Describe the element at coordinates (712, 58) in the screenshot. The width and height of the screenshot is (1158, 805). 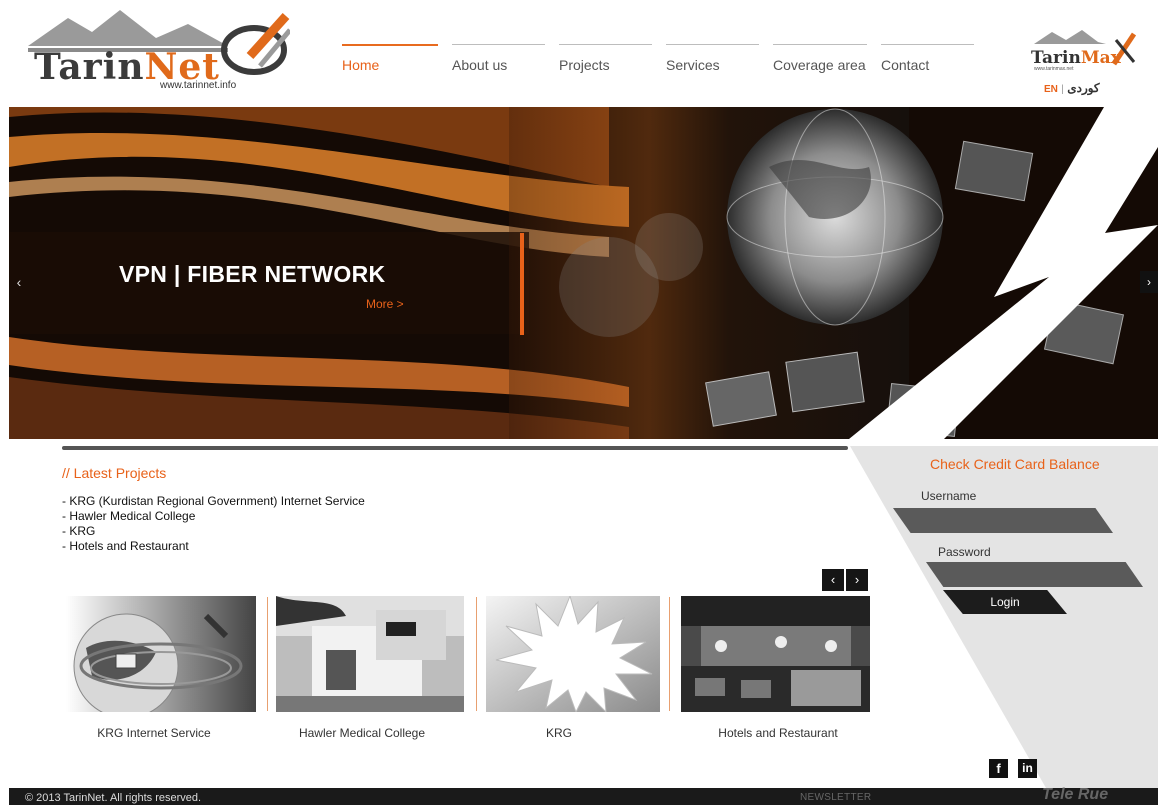
I see `nav-services: Services` at that location.